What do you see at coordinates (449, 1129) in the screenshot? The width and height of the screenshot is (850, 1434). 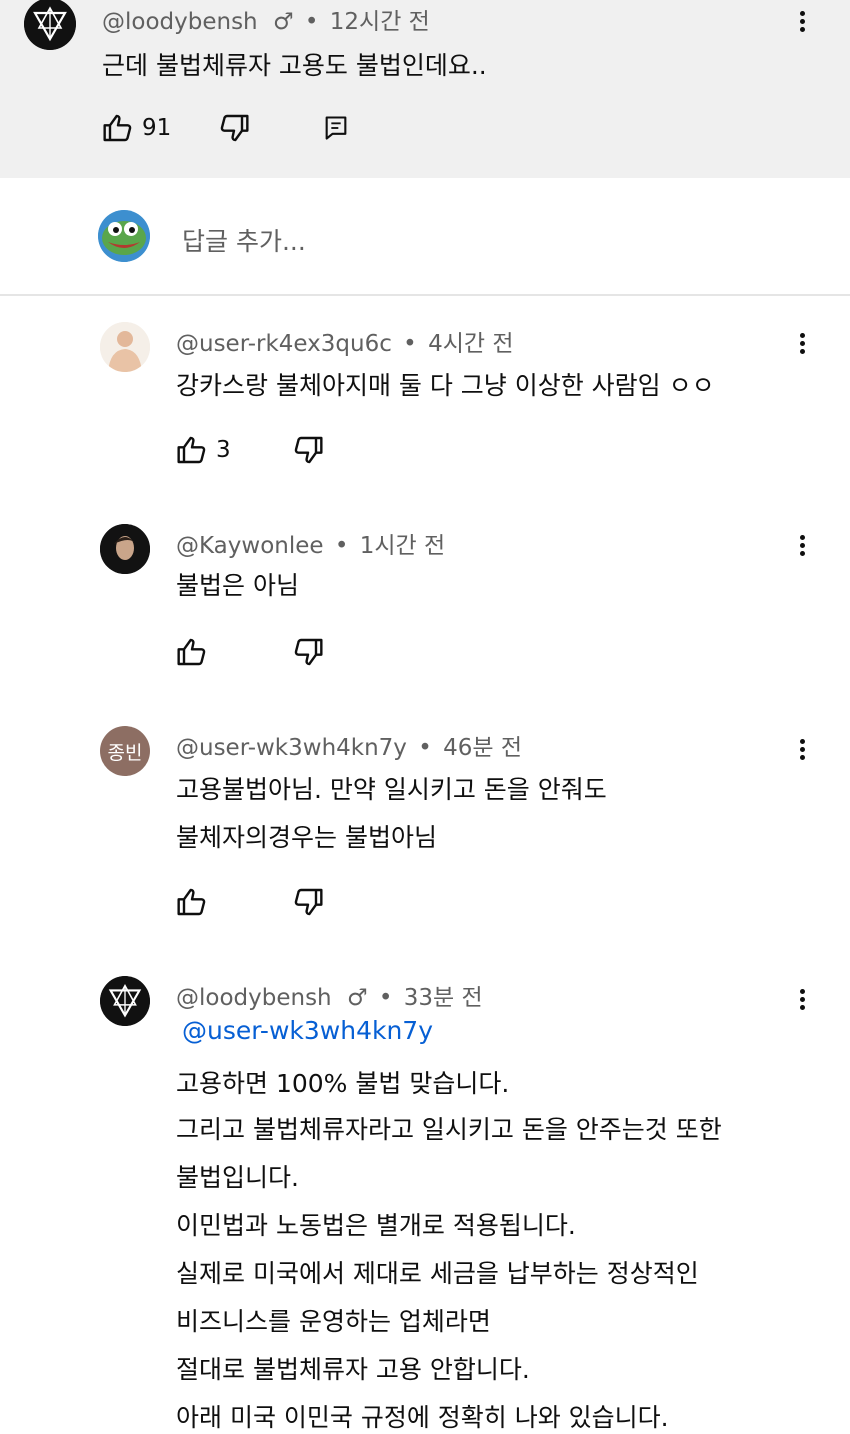 I see `comment-text-line: 그리고 불법체류자라고 일시키고 돈을 안주는것 또한` at bounding box center [449, 1129].